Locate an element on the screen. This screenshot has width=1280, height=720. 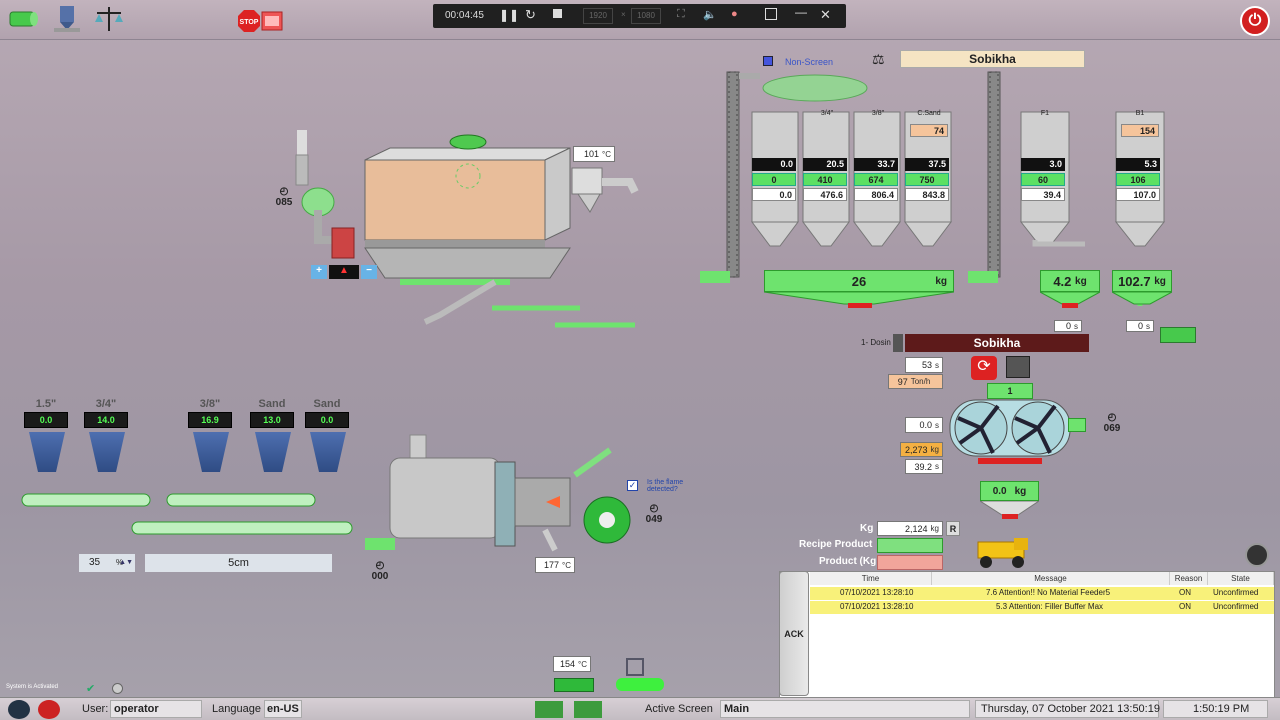
recording-time: 00:04:45 is located at coordinates (464, 15).